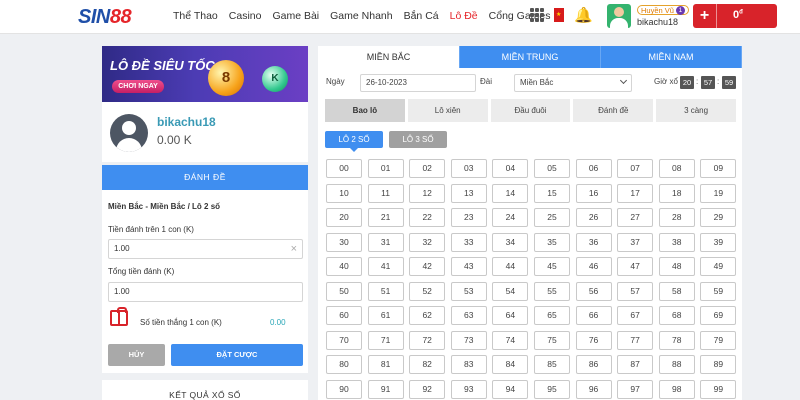 This screenshot has width=800, height=400. Describe the element at coordinates (593, 266) in the screenshot. I see `number-cell: 46` at that location.